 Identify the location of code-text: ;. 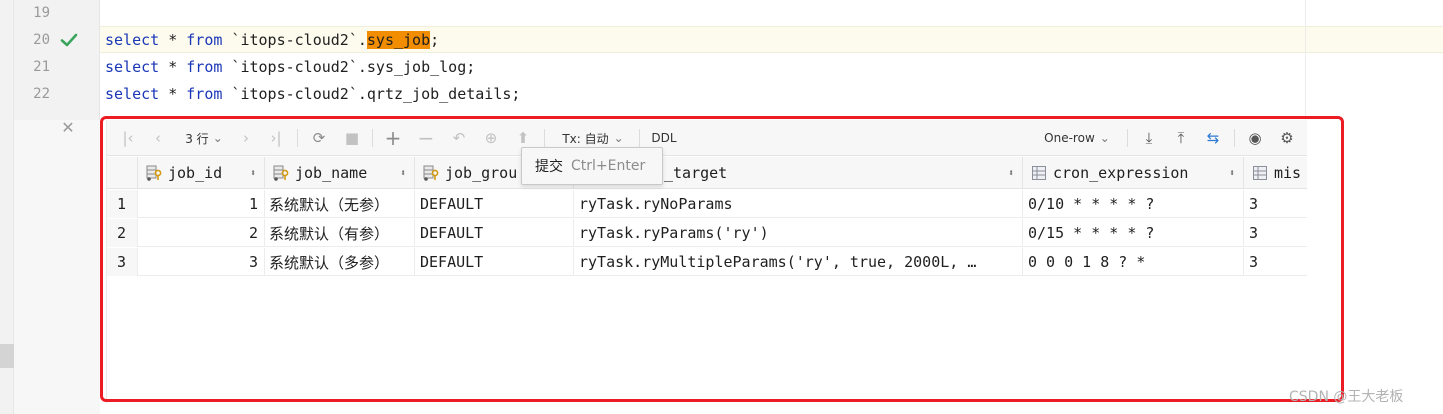
(435, 40).